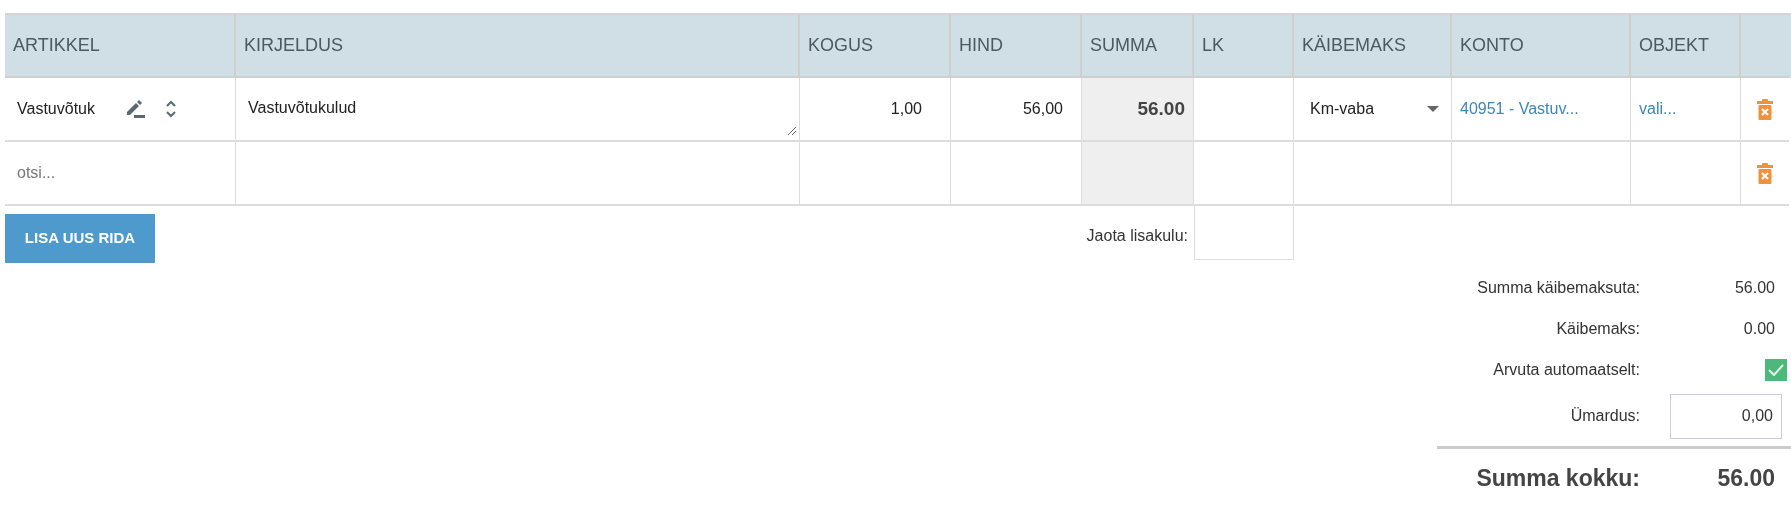 The height and width of the screenshot is (527, 1791). I want to click on vat-select: Km-vaba, so click(1342, 109).